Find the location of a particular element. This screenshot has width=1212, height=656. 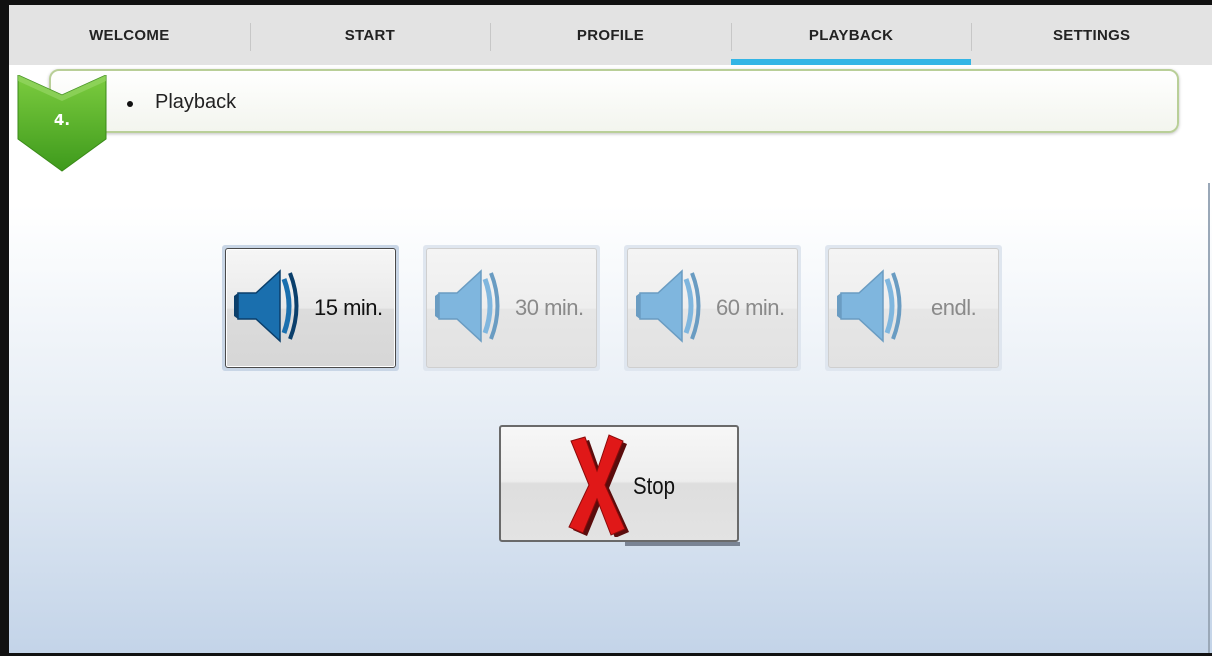

stop-button: Stop is located at coordinates (619, 483).